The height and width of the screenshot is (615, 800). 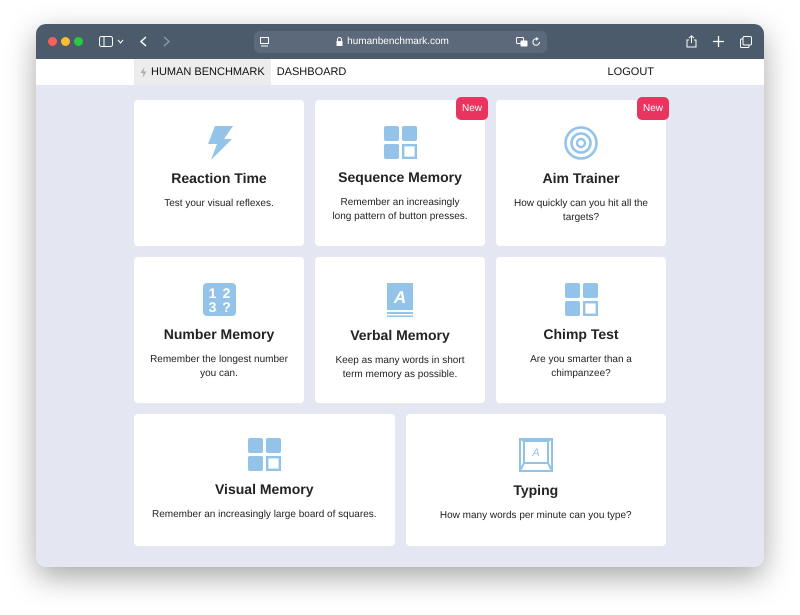 I want to click on card-description: Remember the longest number you can., so click(x=219, y=366).